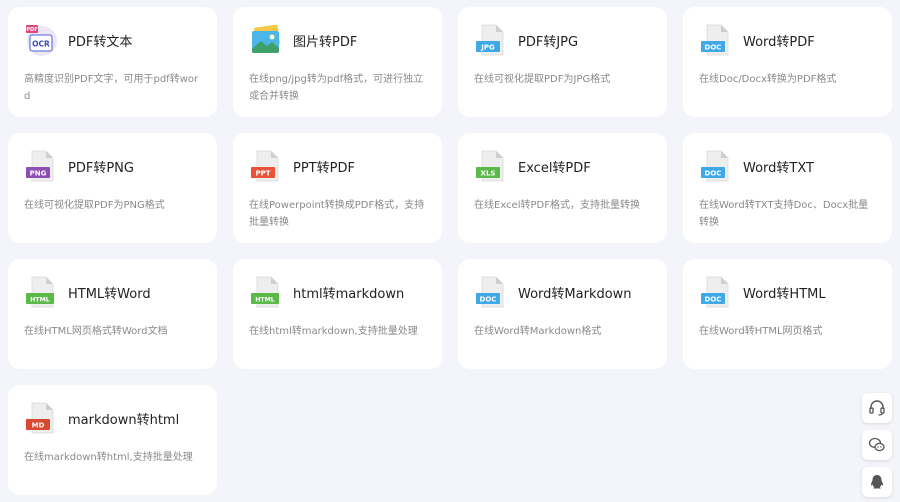 This screenshot has height=502, width=900. I want to click on tool-card-description: 在线Excel转PDF格式，支持批量转换, so click(557, 205).